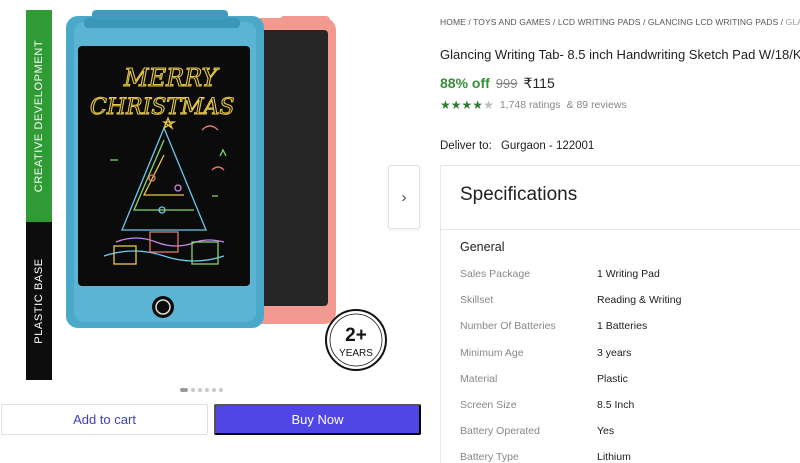 The height and width of the screenshot is (463, 800). What do you see at coordinates (356, 335) in the screenshot?
I see `age-badge-number: 2+` at bounding box center [356, 335].